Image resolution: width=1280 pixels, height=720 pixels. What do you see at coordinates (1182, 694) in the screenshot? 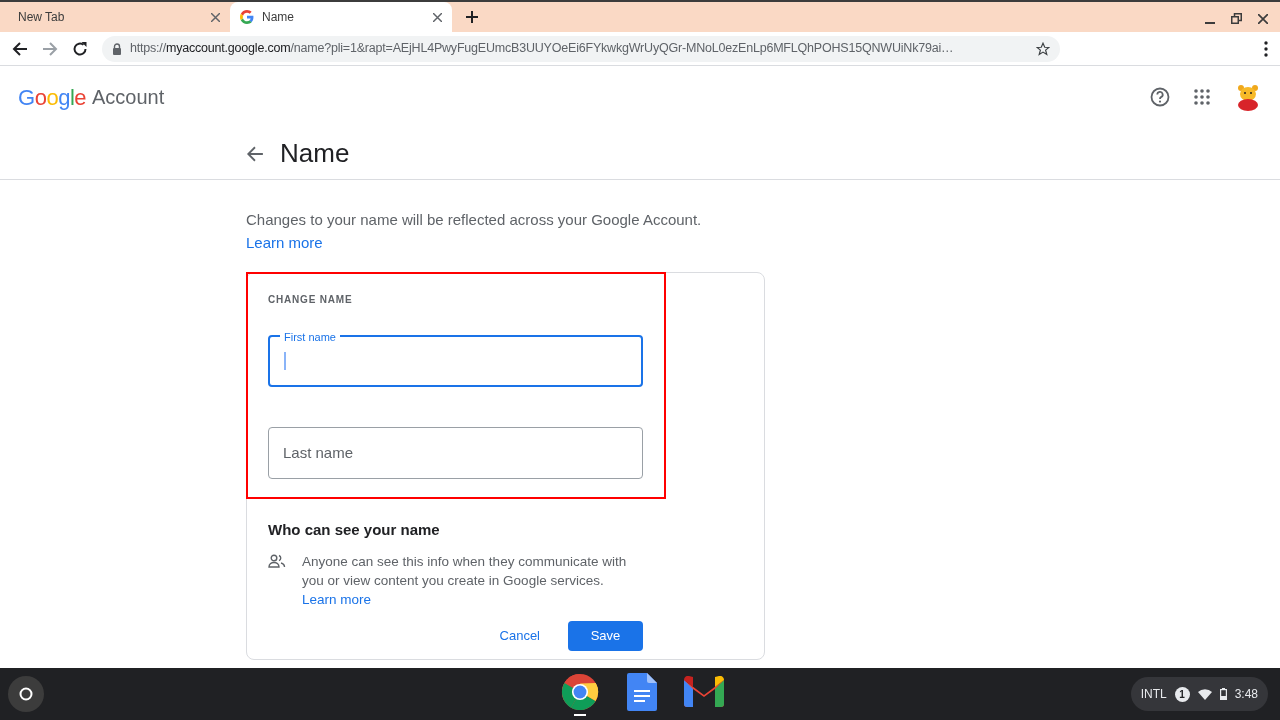
I see `notification-count: 1` at bounding box center [1182, 694].